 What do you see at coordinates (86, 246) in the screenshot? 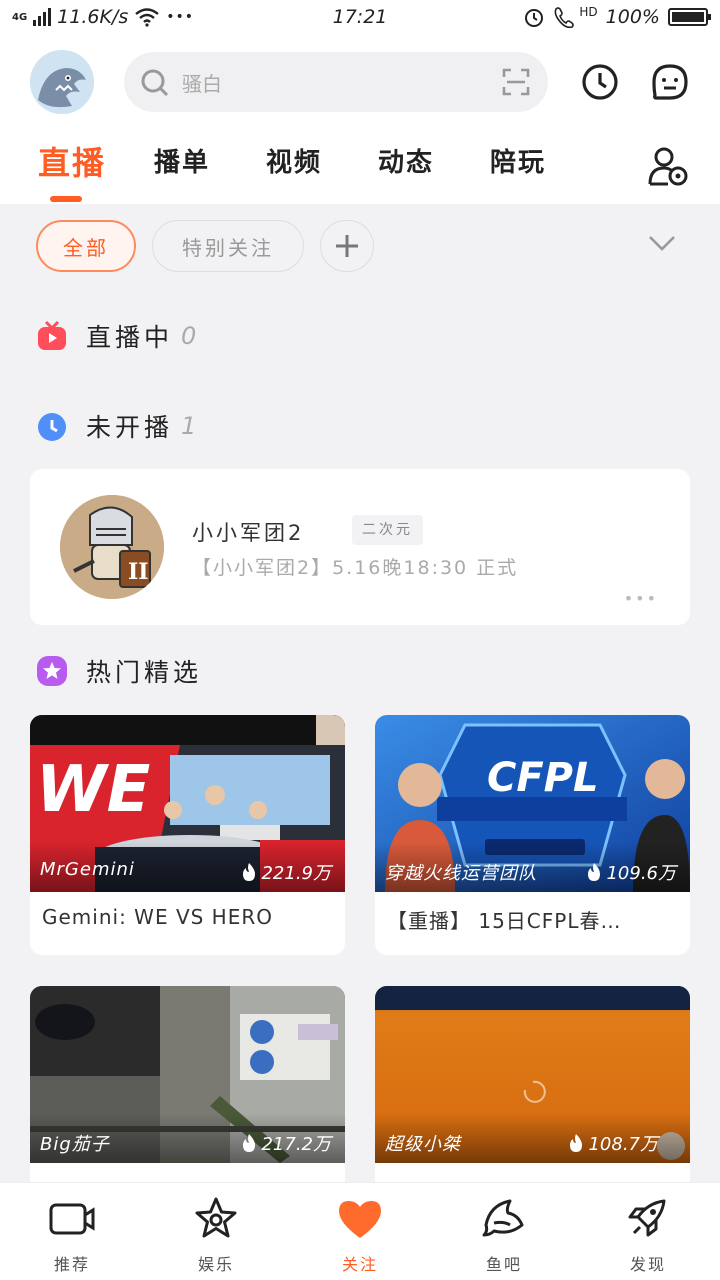
I see `filter-all-chip: 全部` at bounding box center [86, 246].